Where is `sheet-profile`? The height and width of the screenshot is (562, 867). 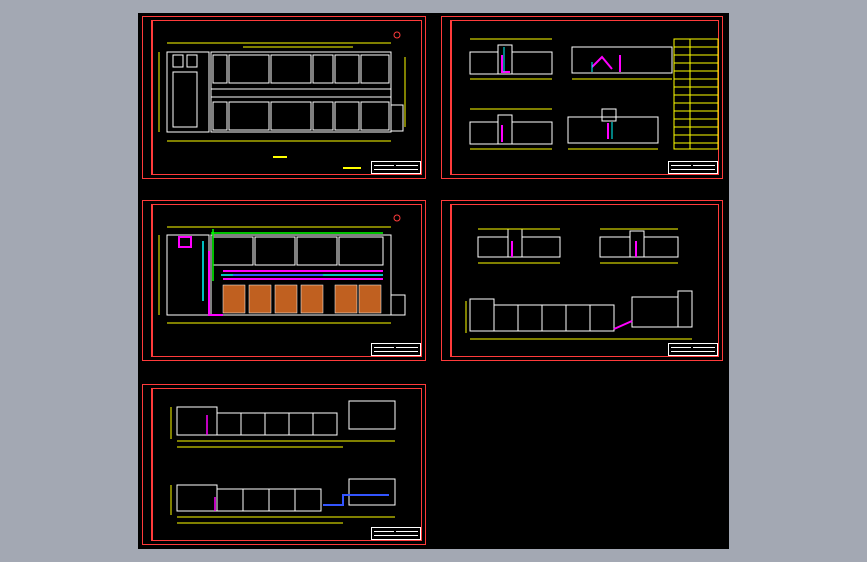 sheet-profile is located at coordinates (284, 464).